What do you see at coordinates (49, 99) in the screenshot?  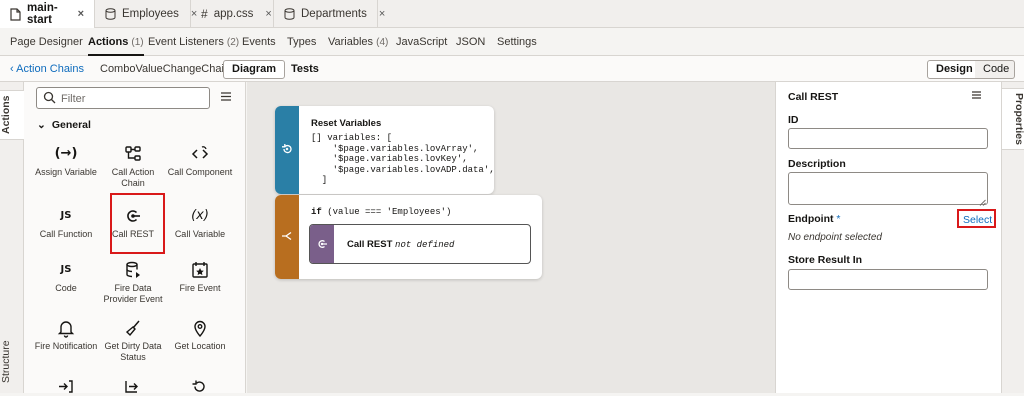 I see `search-icon` at bounding box center [49, 99].